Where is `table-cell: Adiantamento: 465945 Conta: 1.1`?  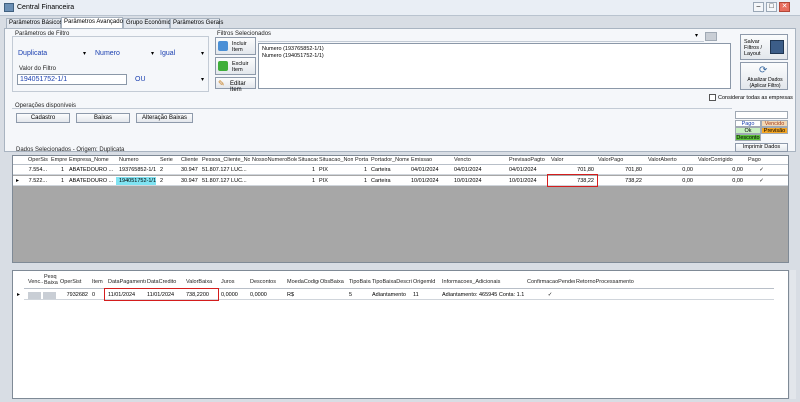
table-cell: Adiantamento: 465945 Conta: 1.1 is located at coordinates (483, 295).